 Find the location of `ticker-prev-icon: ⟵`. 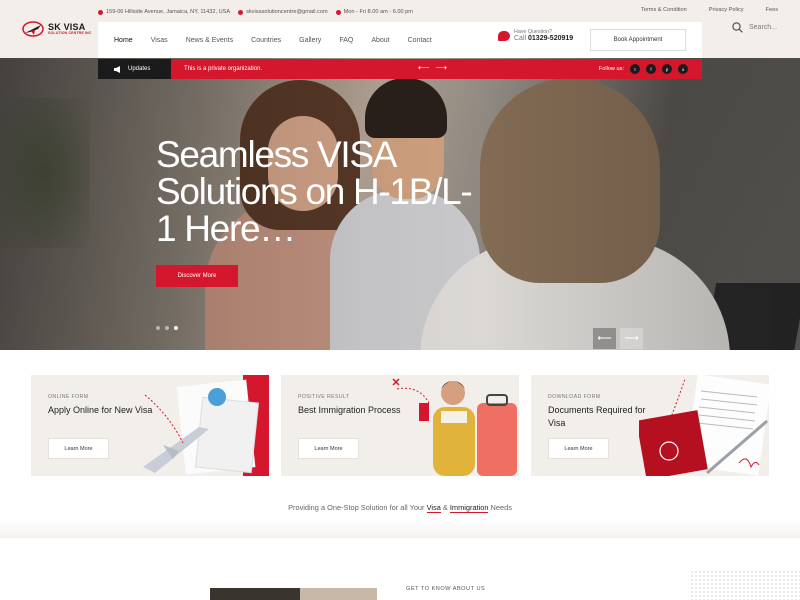

ticker-prev-icon: ⟵ is located at coordinates (423, 67).